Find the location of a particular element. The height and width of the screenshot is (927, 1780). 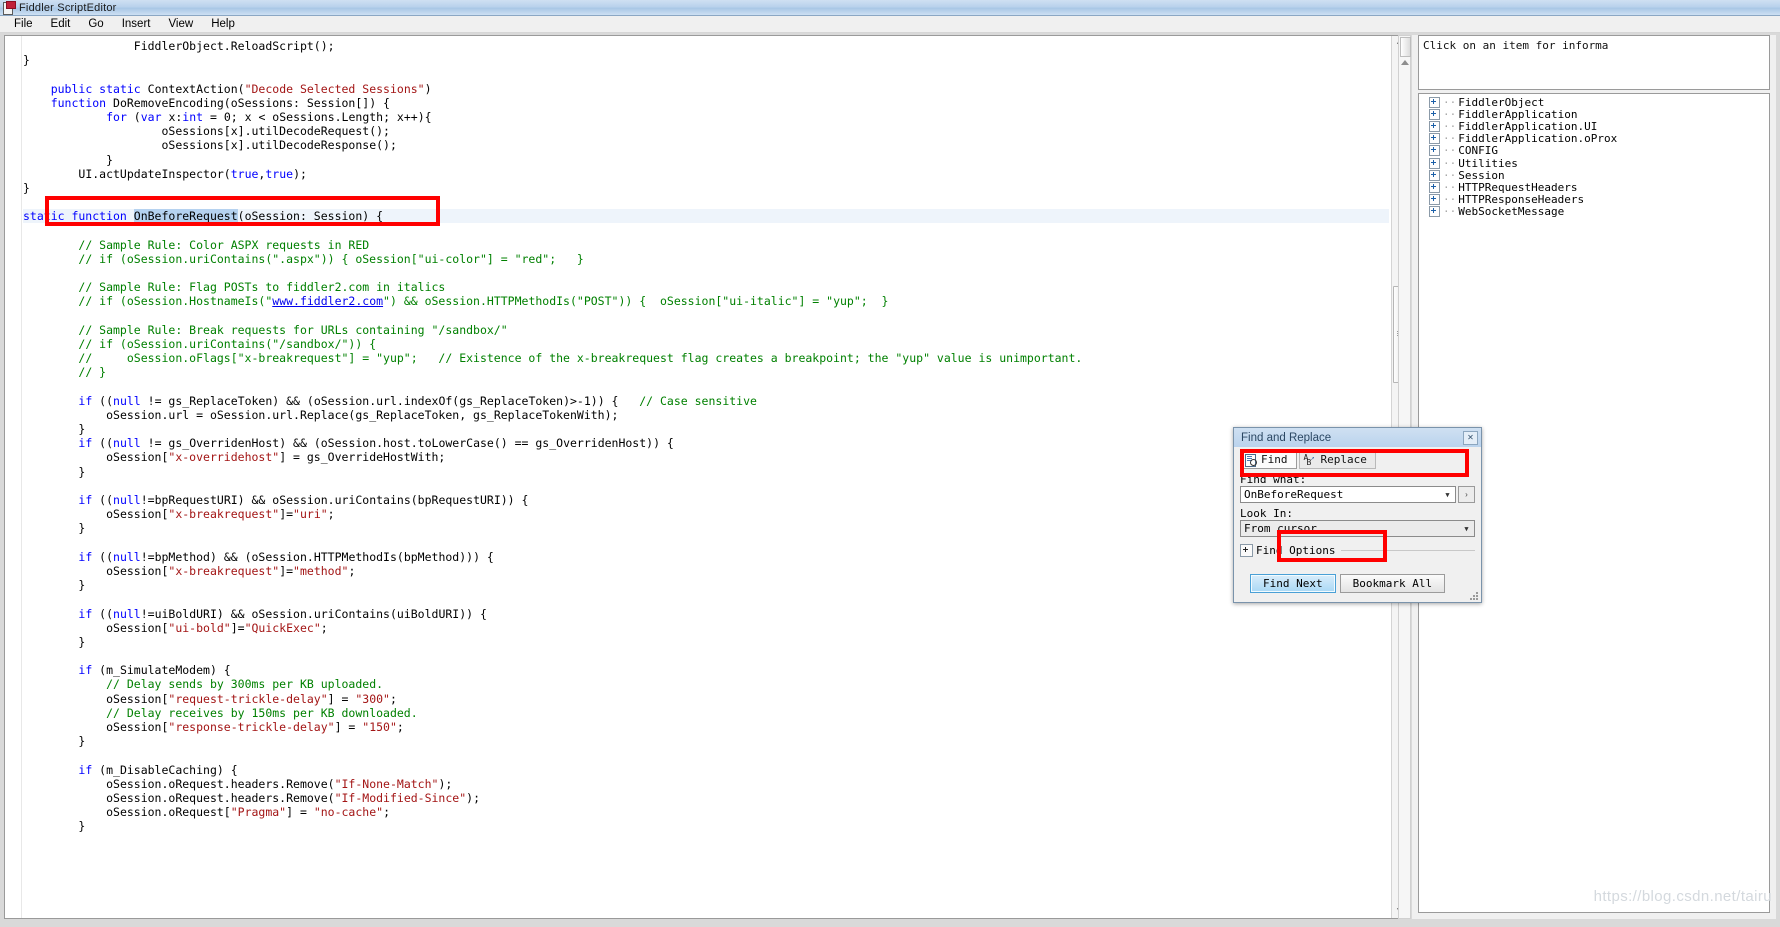

tree-item: ·· Utilities is located at coordinates (1594, 163).